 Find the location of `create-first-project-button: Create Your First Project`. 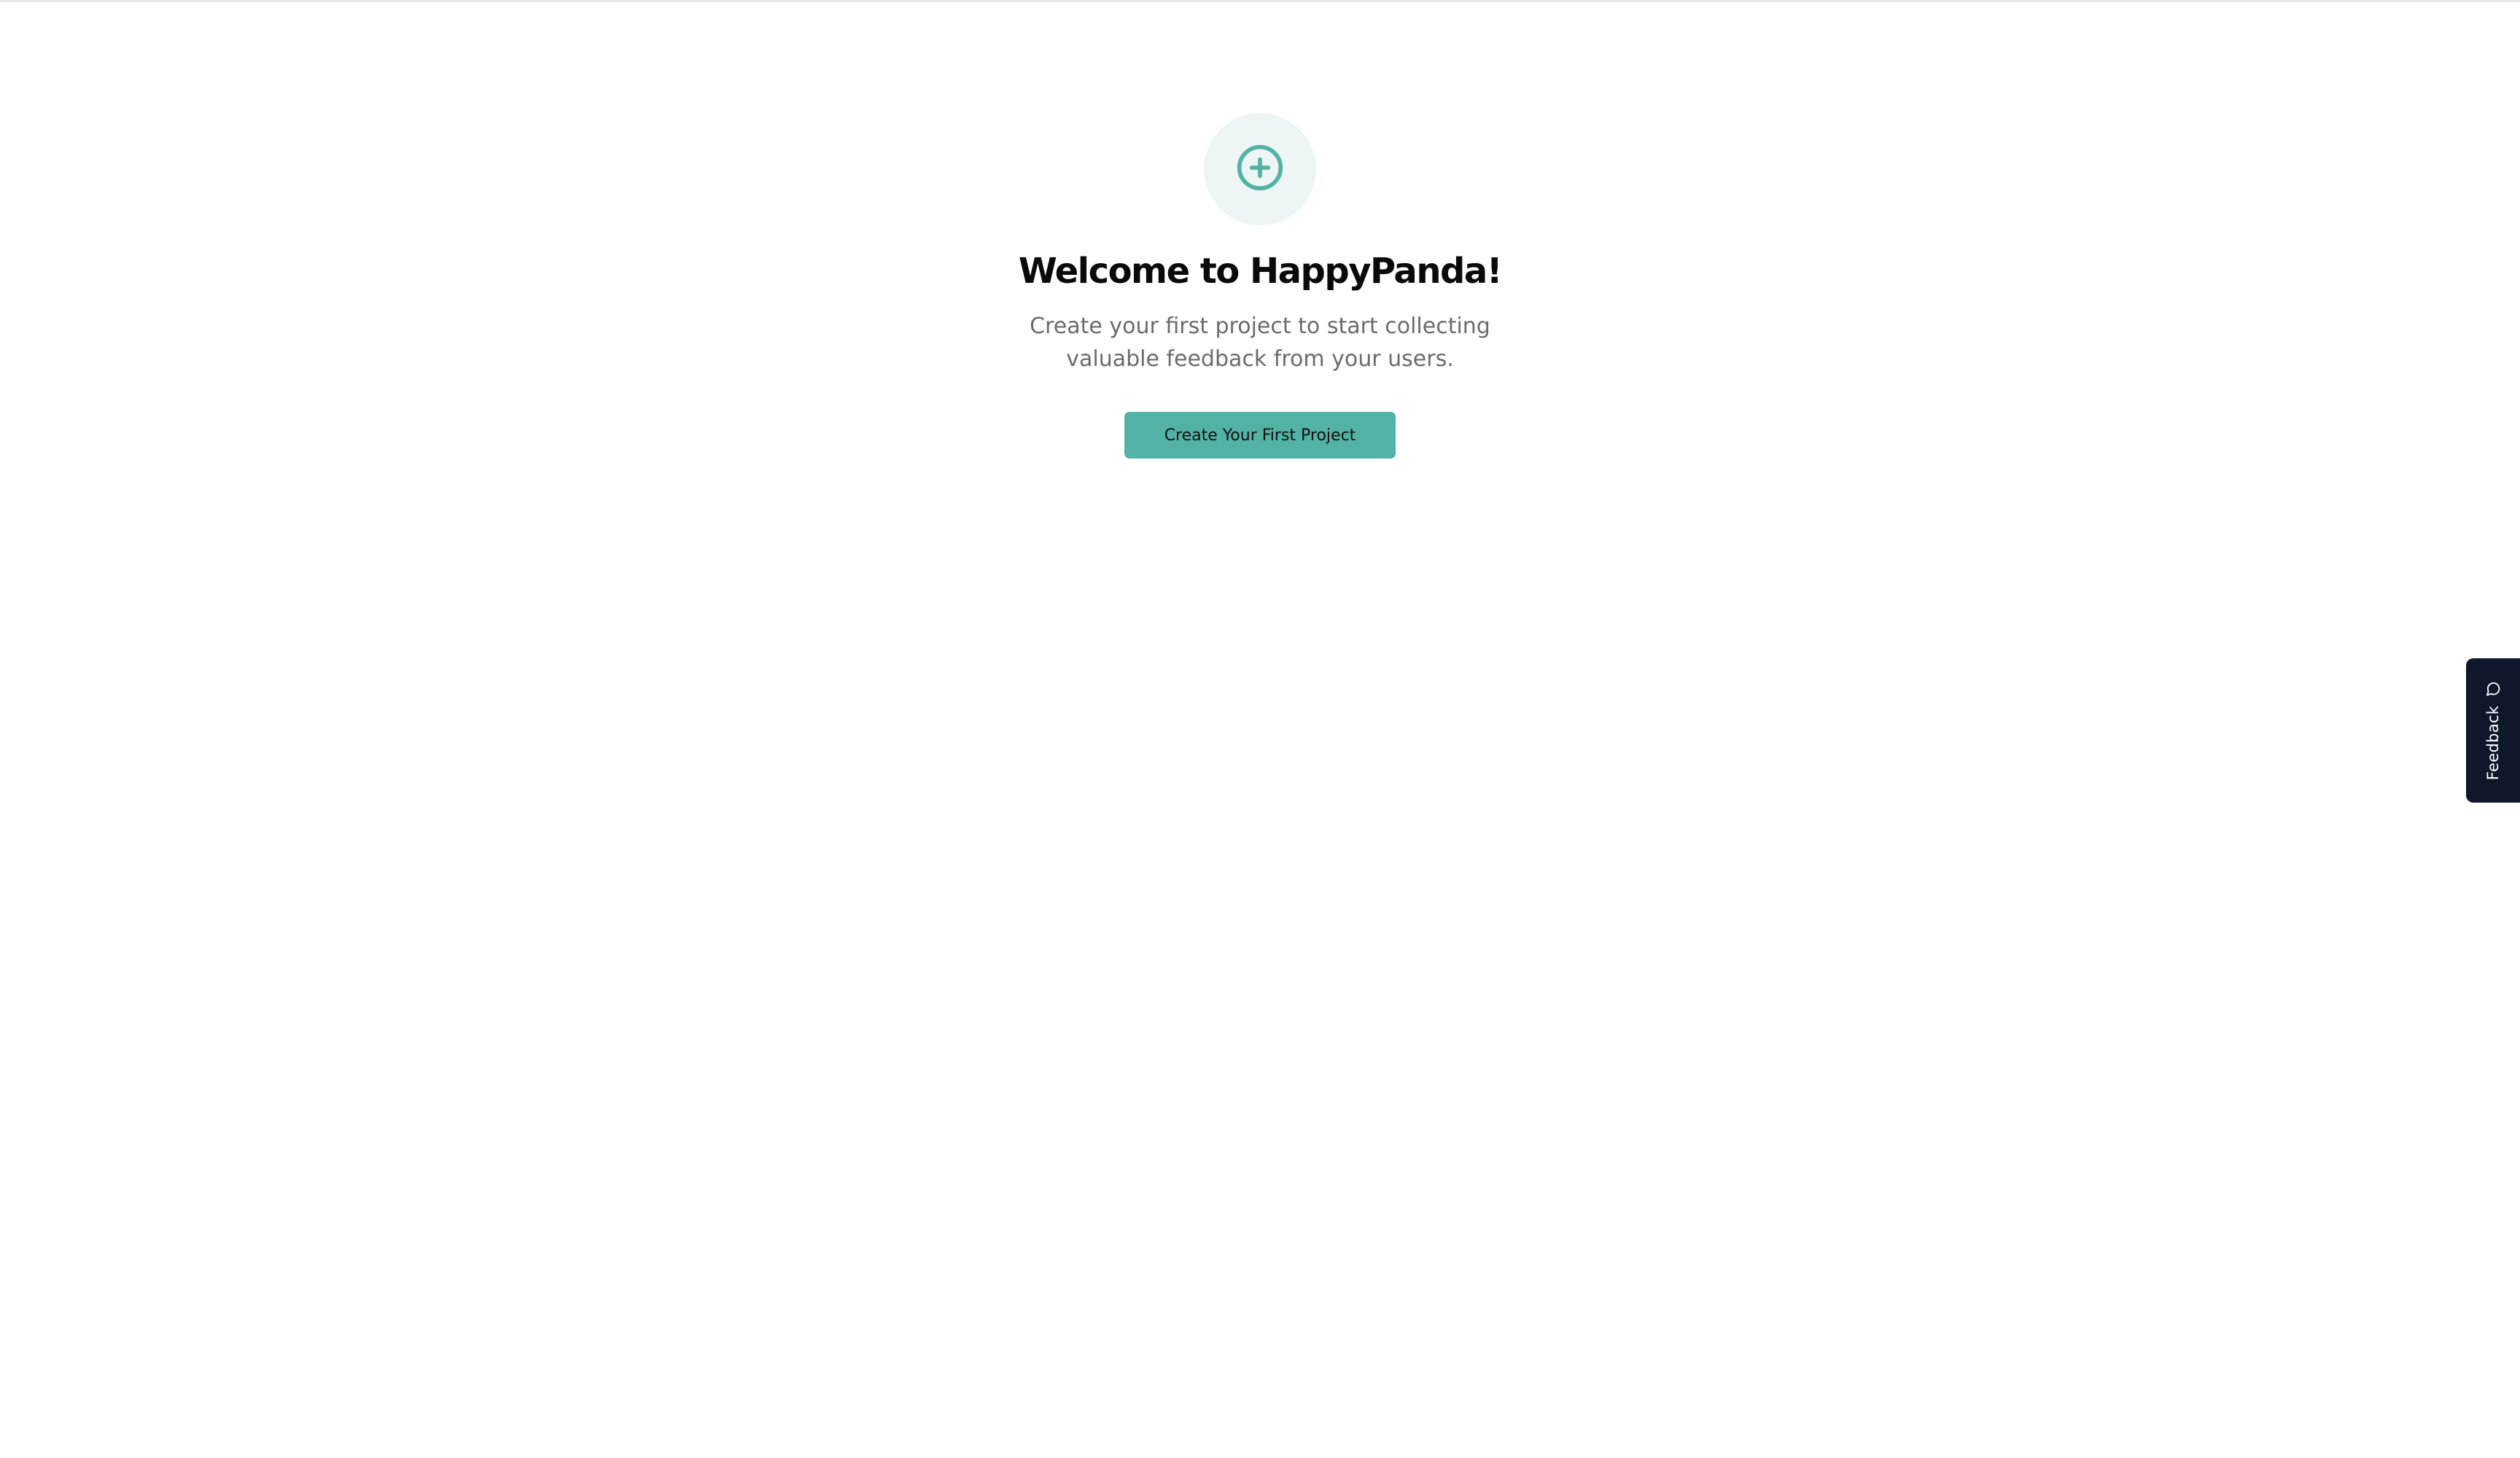

create-first-project-button: Create Your First Project is located at coordinates (1260, 436).